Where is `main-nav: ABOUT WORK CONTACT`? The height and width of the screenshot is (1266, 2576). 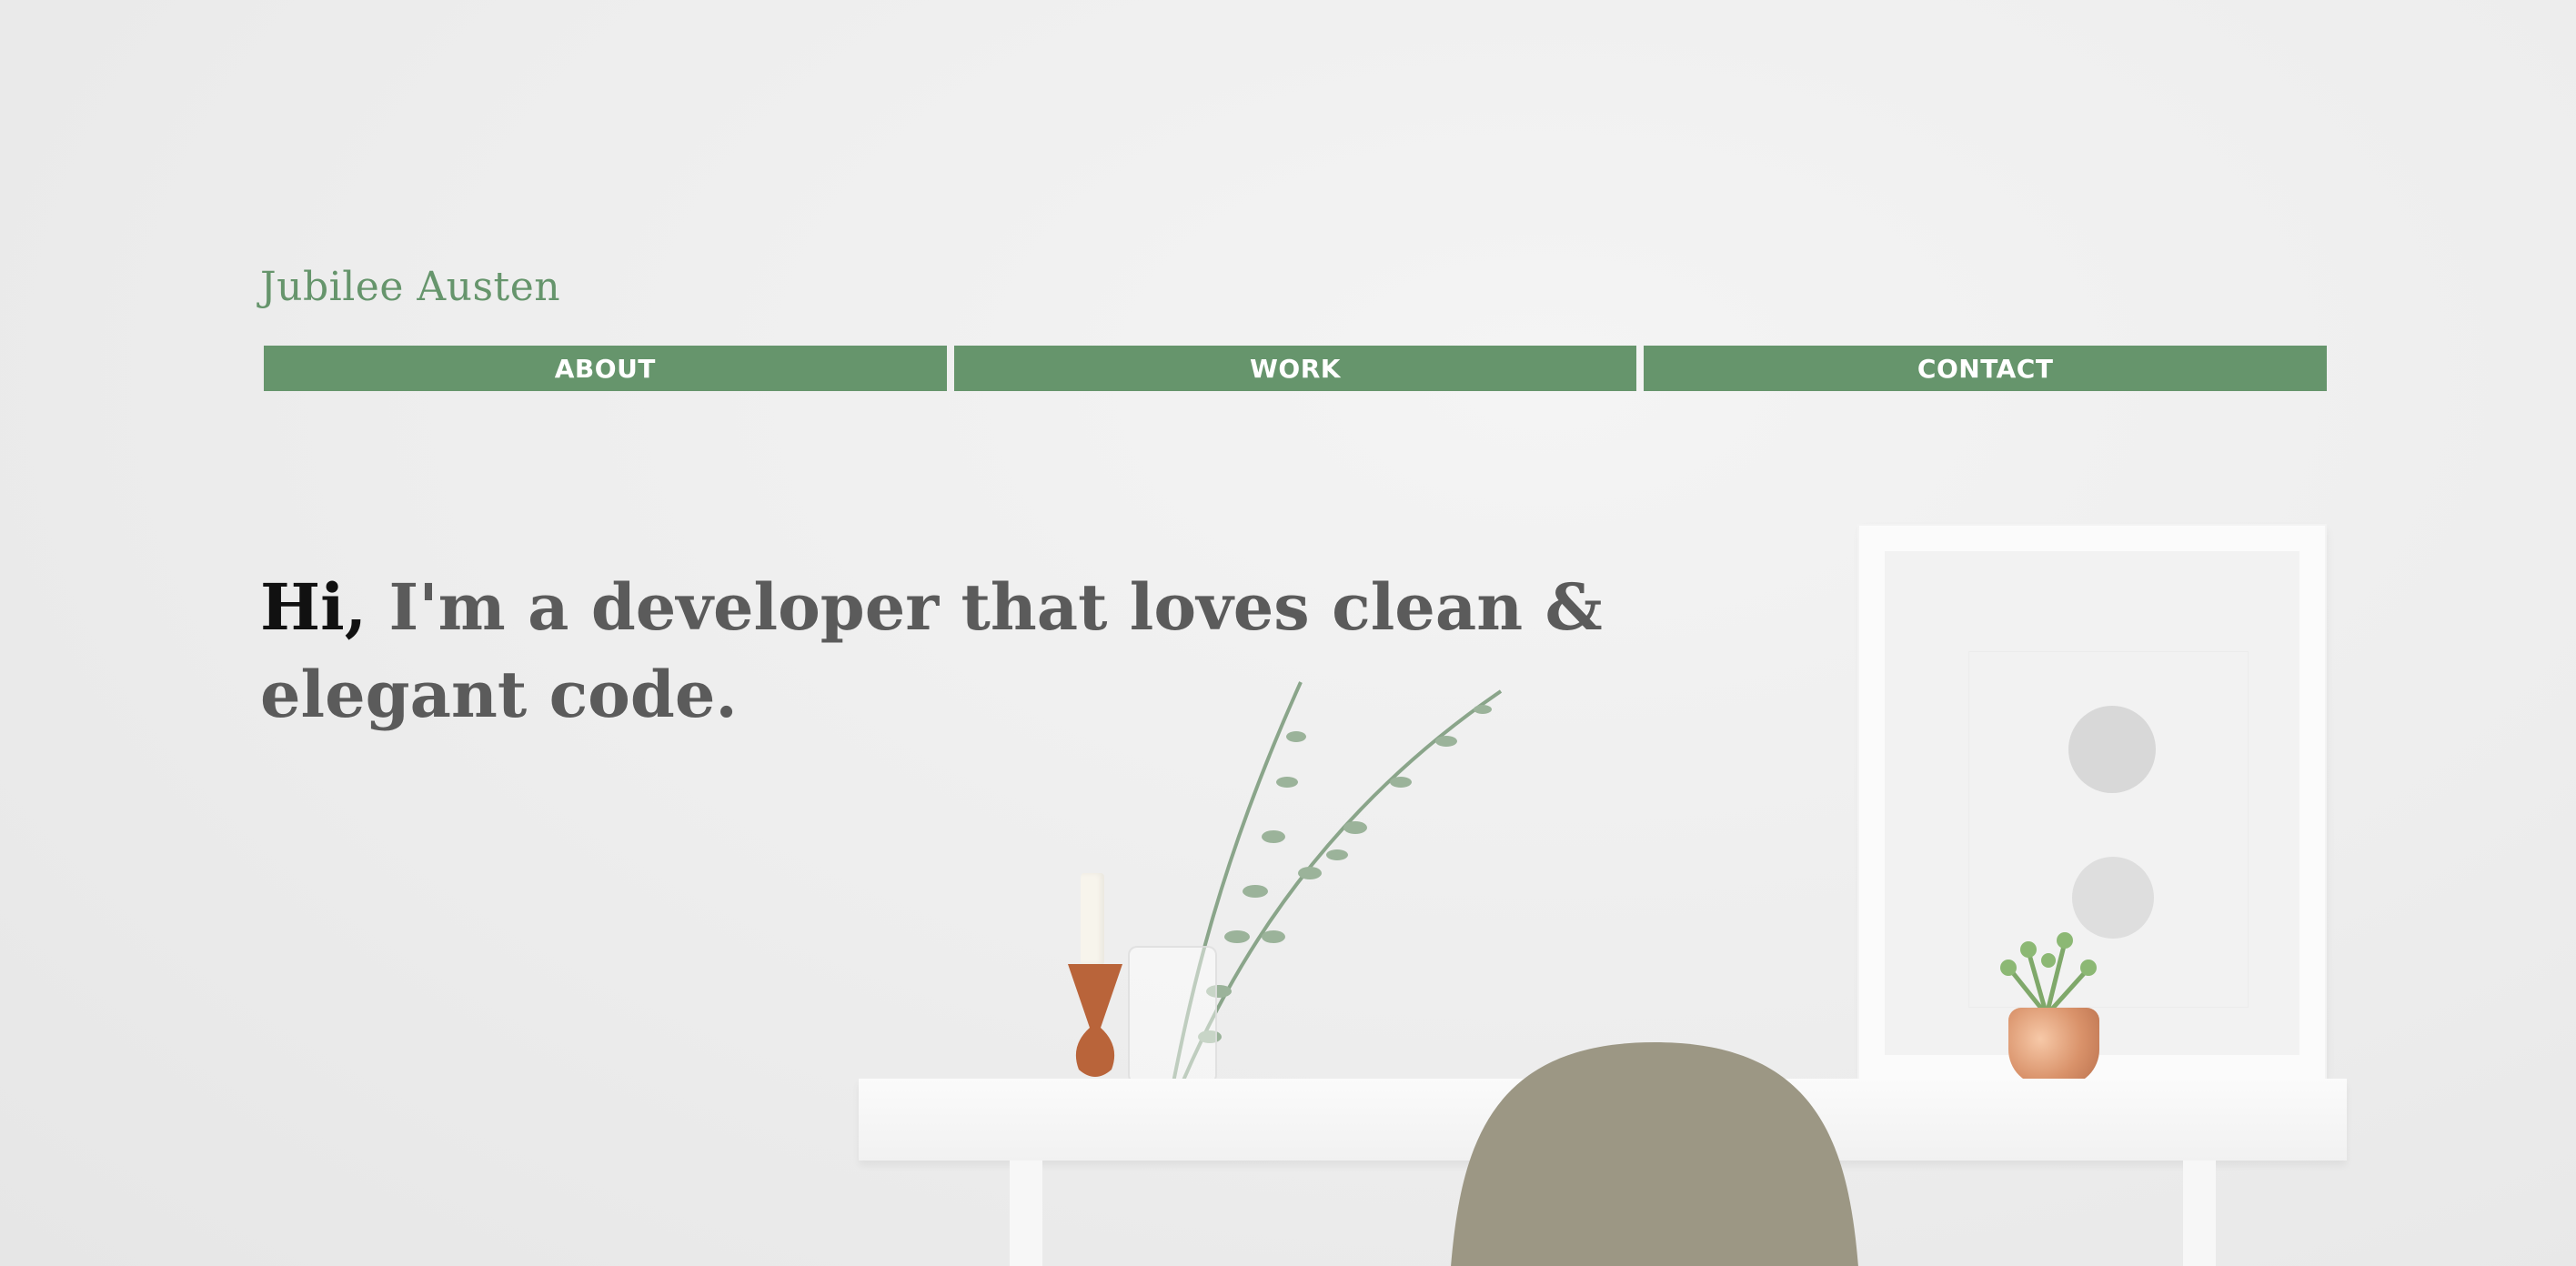
main-nav: ABOUT WORK CONTACT is located at coordinates (1296, 368).